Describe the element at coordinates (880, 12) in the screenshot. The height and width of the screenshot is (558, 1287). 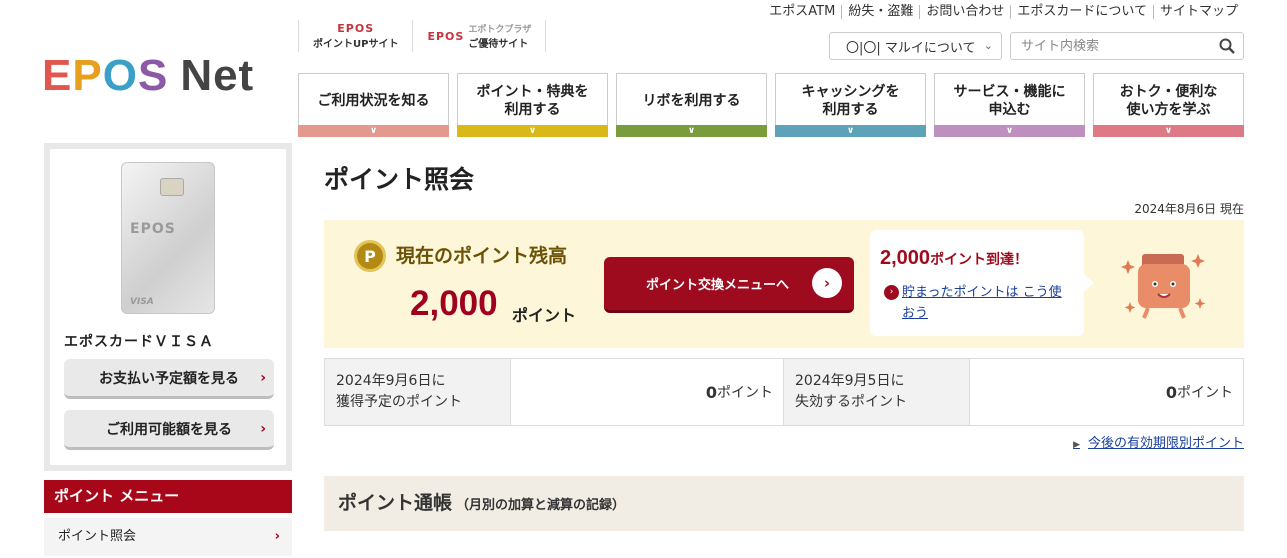
I see `util-link-lost: 紛失・盗難` at that location.